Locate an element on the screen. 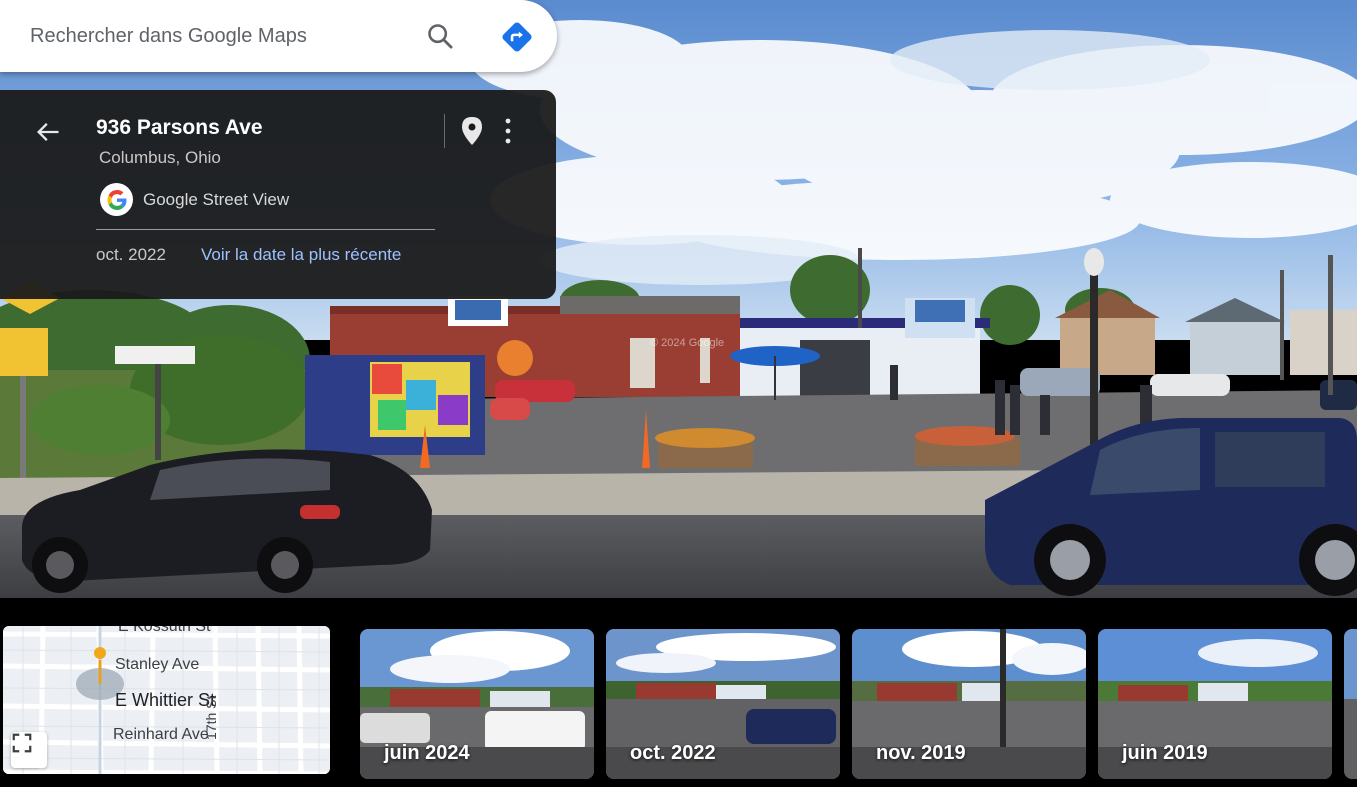  back-button is located at coordinates (48, 132).